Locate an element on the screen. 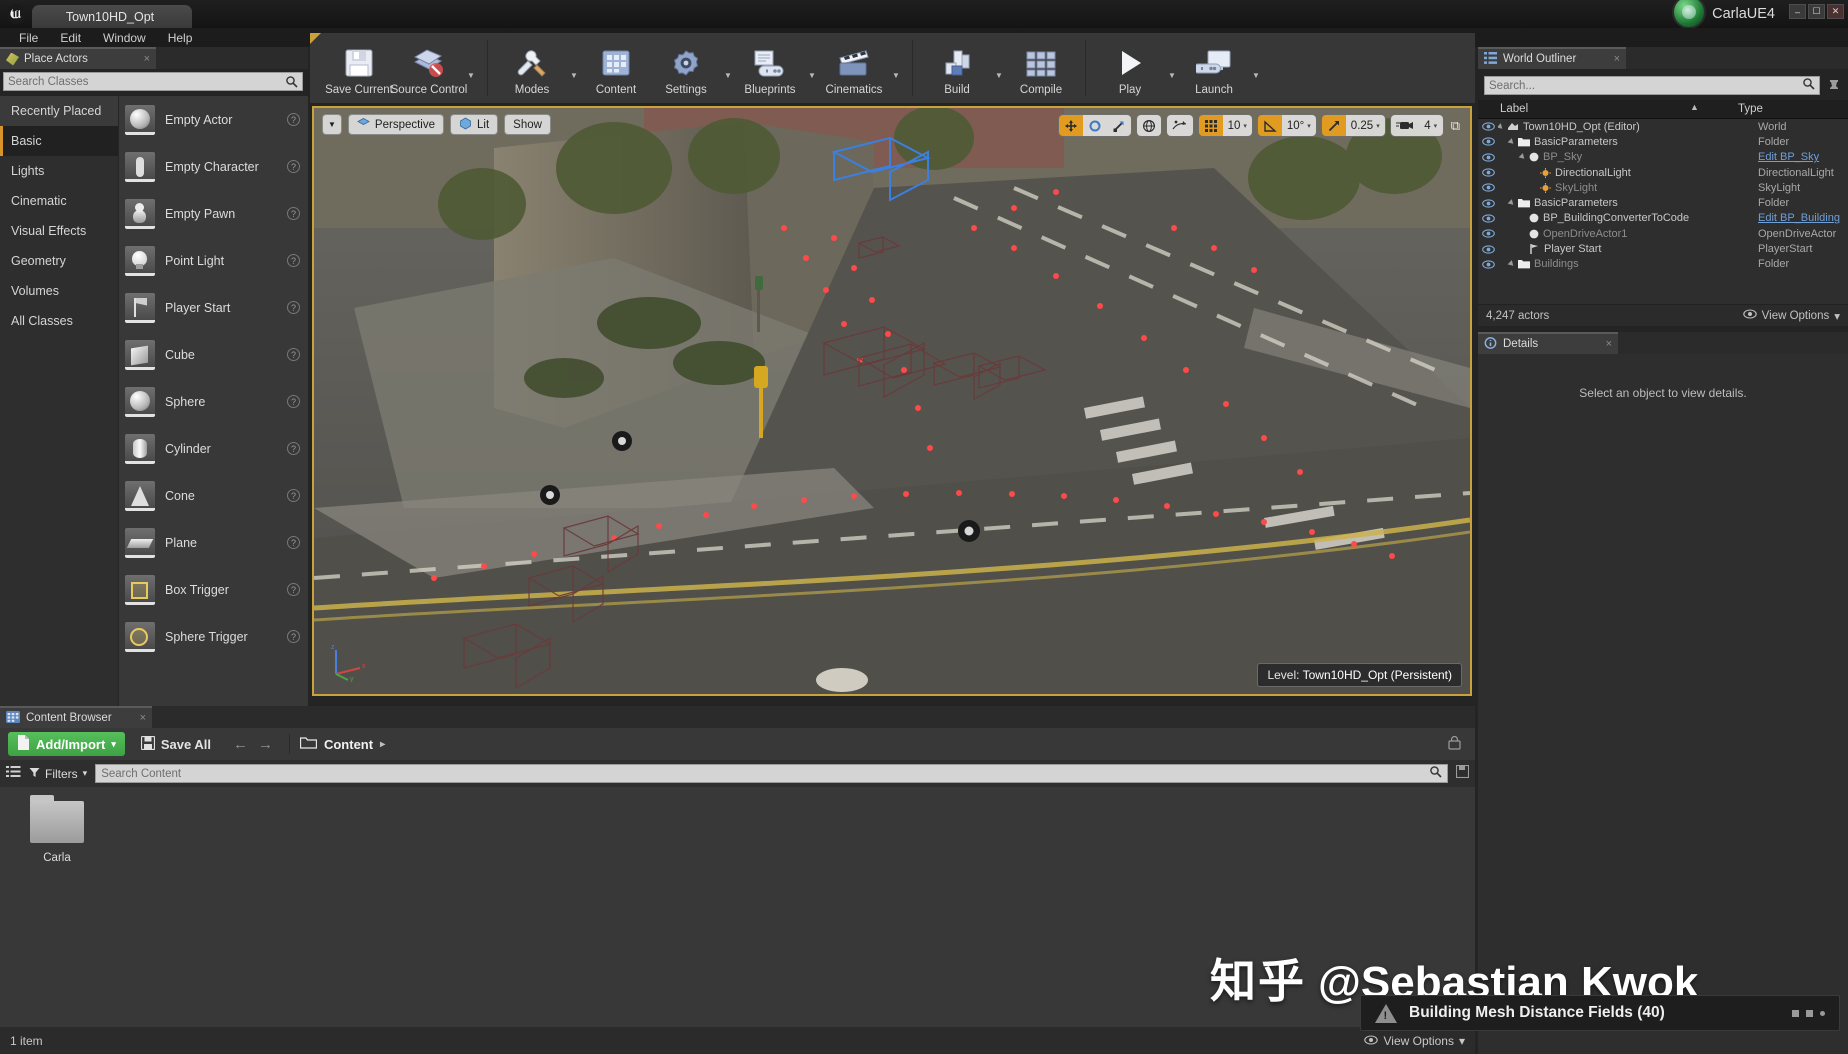 The width and height of the screenshot is (1848, 1054). actor-item-point-light: Point Light? is located at coordinates (213, 260).